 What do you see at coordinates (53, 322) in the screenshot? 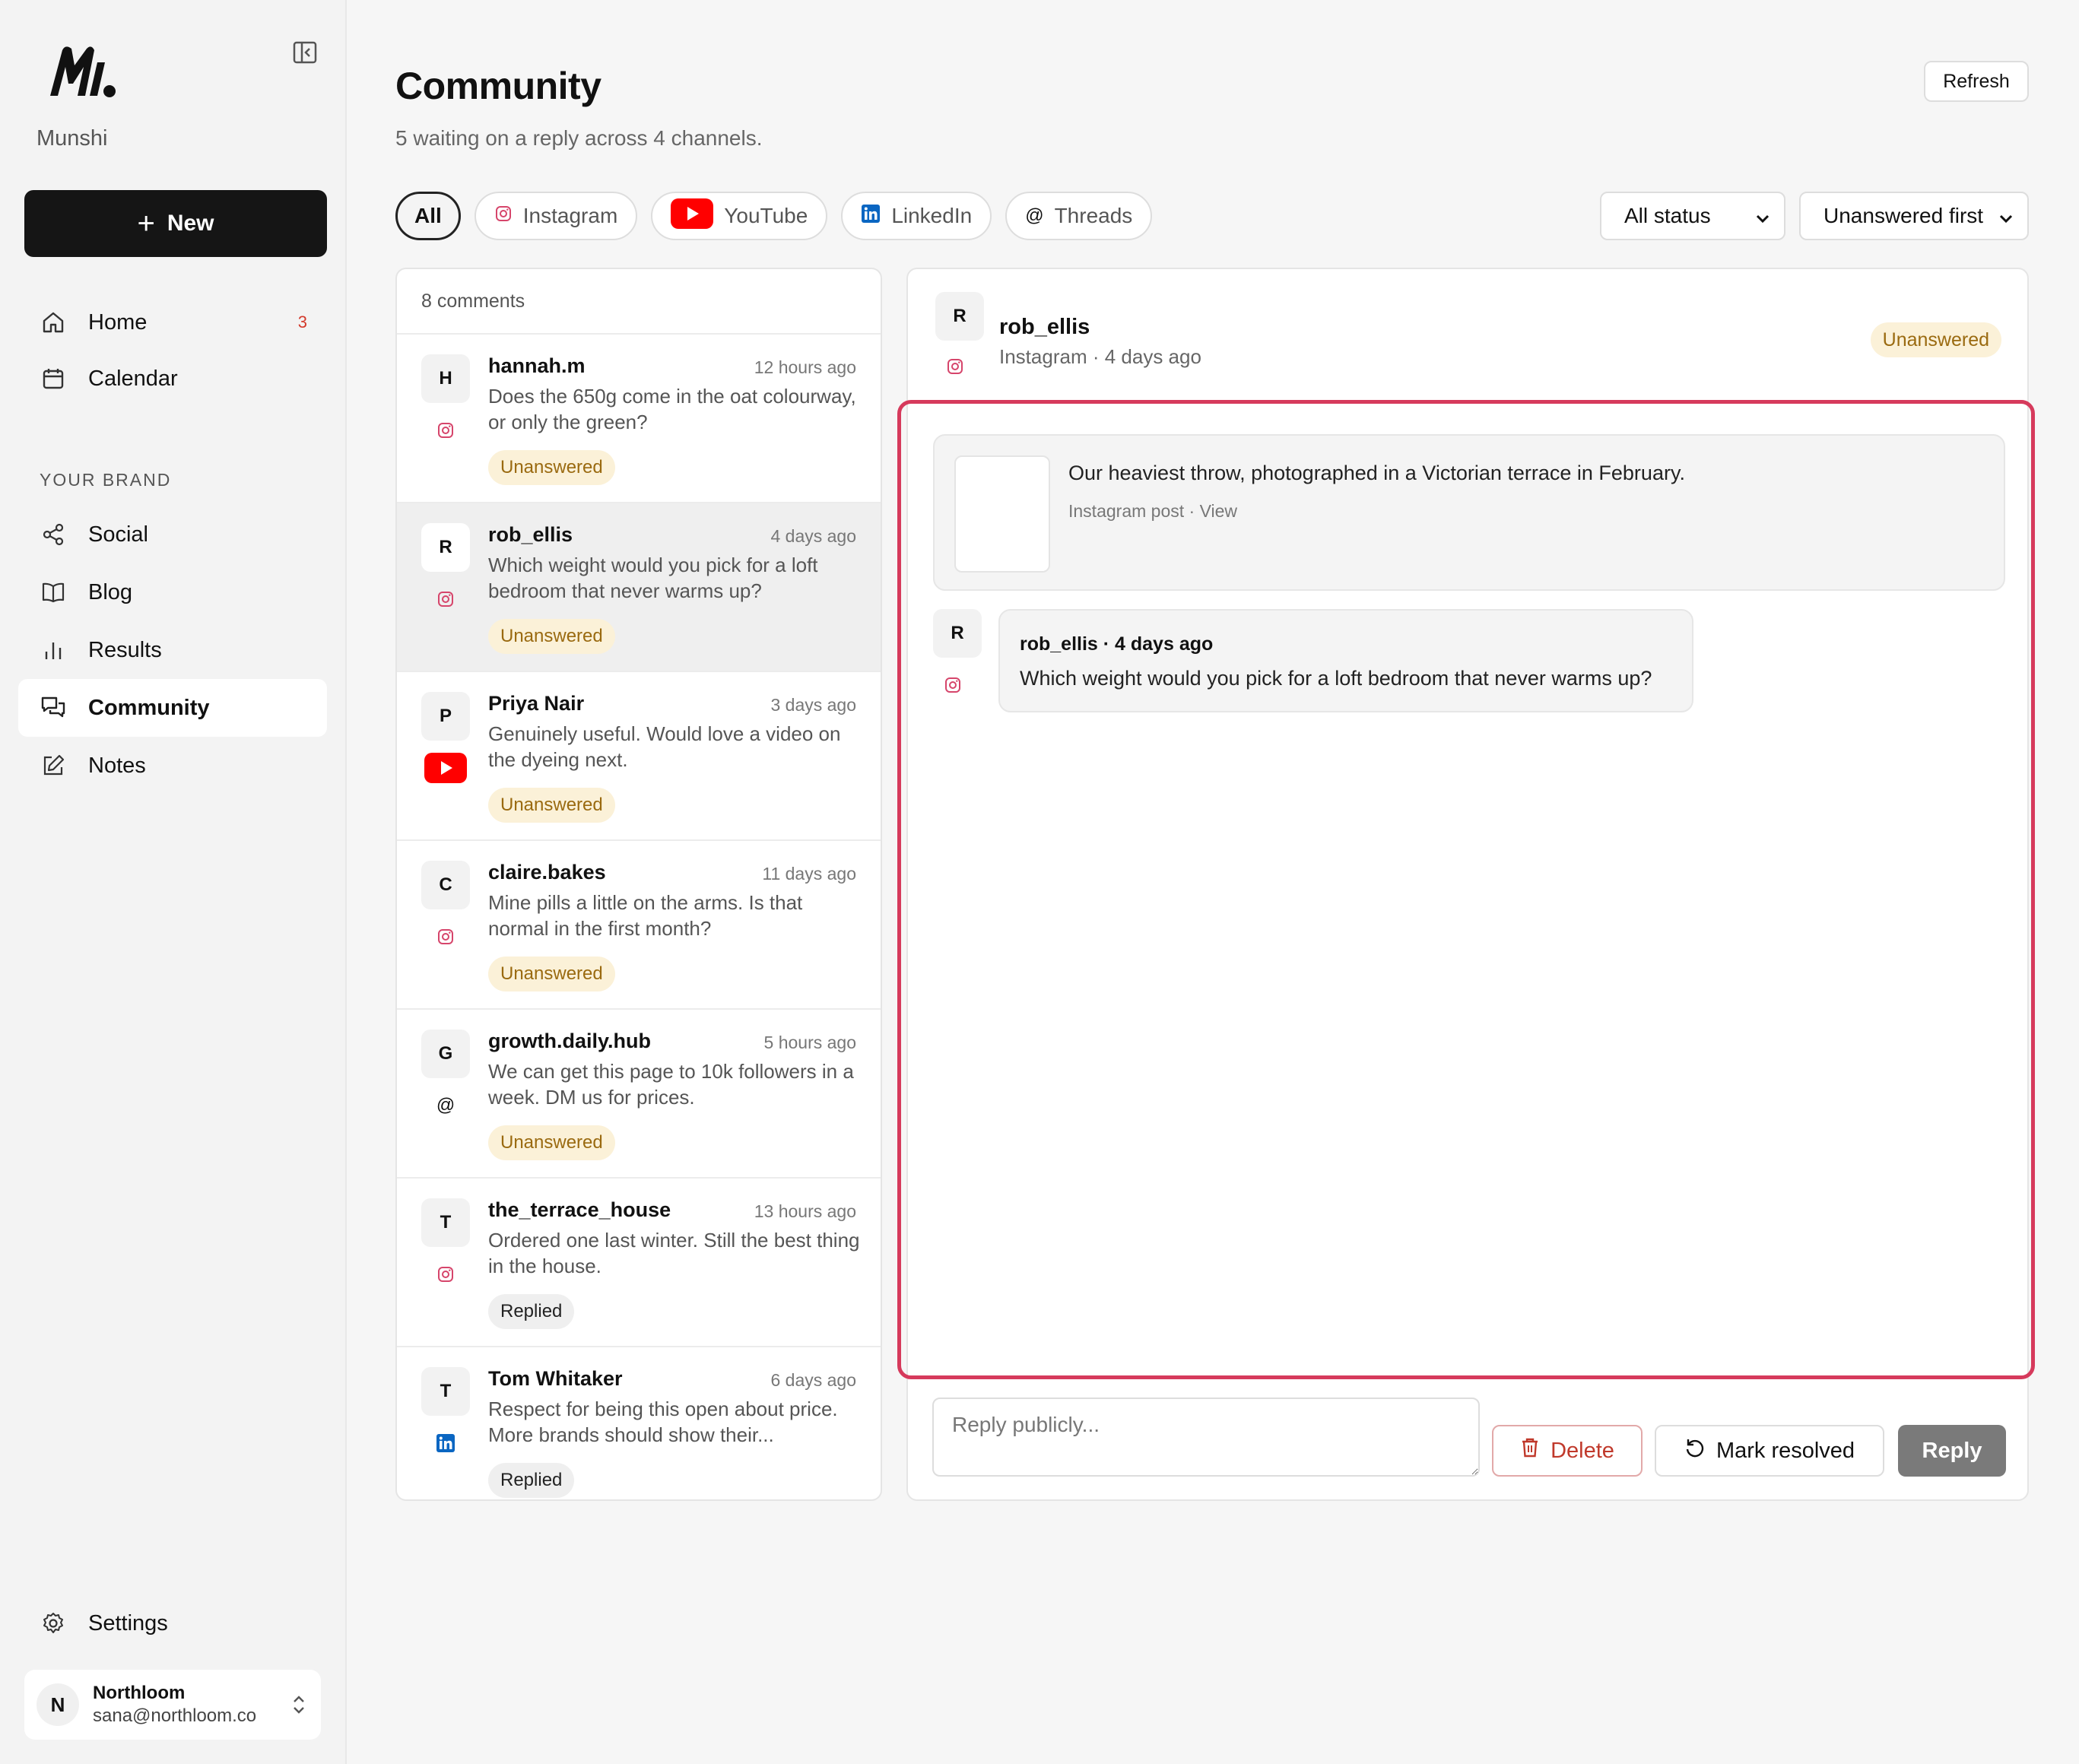
I see `home-icon` at bounding box center [53, 322].